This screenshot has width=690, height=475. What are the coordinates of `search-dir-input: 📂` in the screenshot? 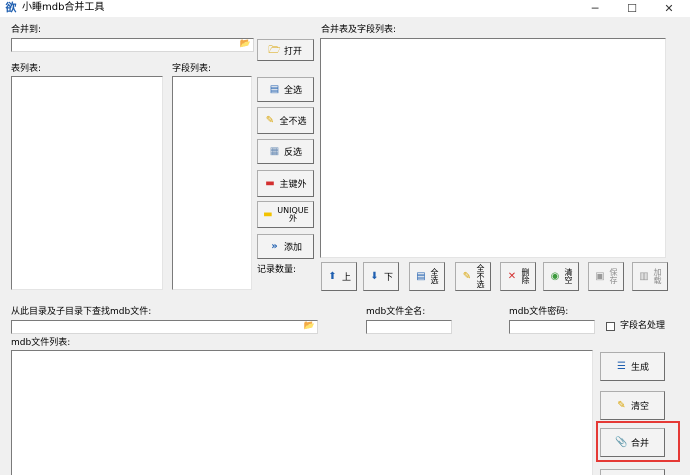 It's located at (164, 327).